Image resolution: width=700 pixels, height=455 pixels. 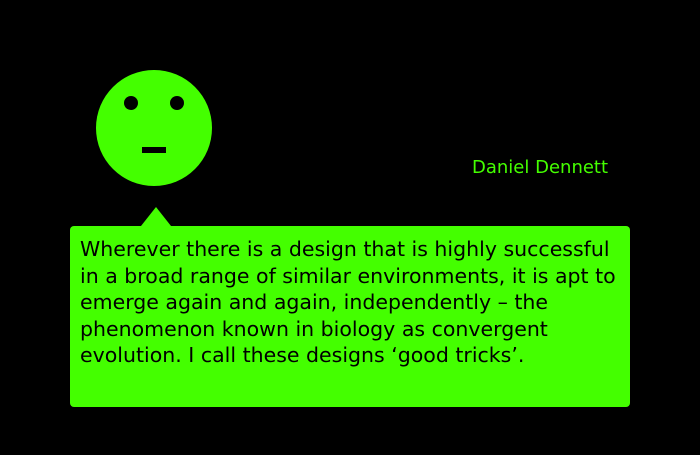 What do you see at coordinates (540, 167) in the screenshot?
I see `speaker-name: Daniel Dennett` at bounding box center [540, 167].